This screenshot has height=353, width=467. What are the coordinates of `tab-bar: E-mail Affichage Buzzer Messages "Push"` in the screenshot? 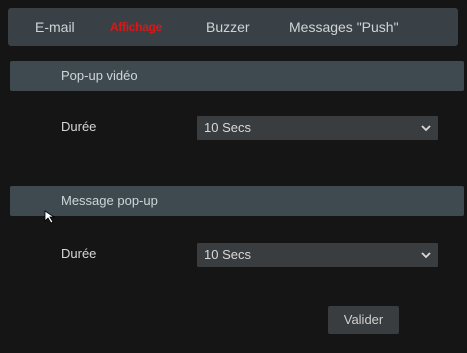 It's located at (233, 27).